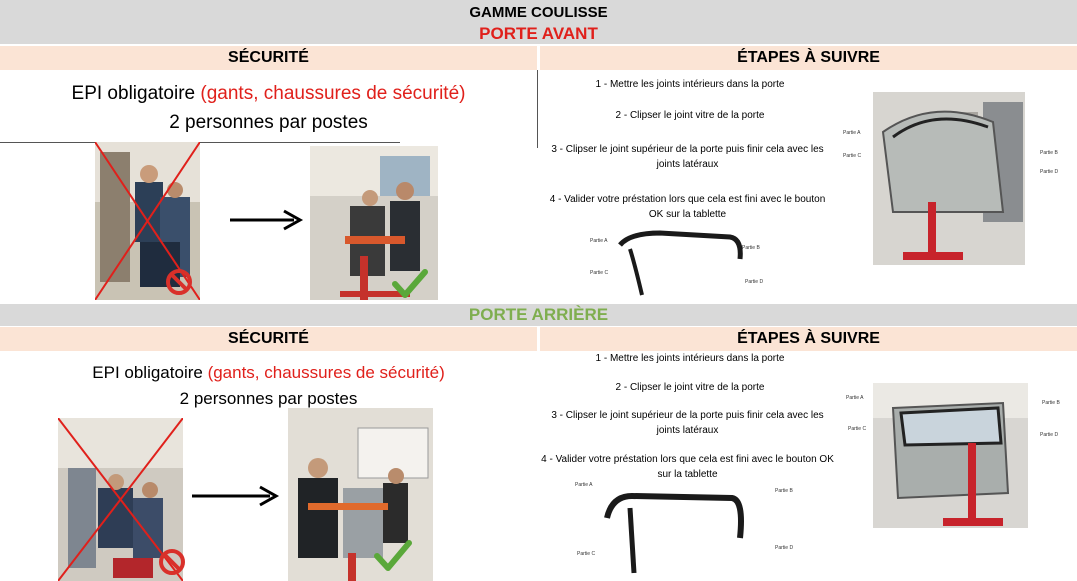 The image size is (1077, 581). I want to click on rear-door-label-b: Partie B, so click(1051, 403).